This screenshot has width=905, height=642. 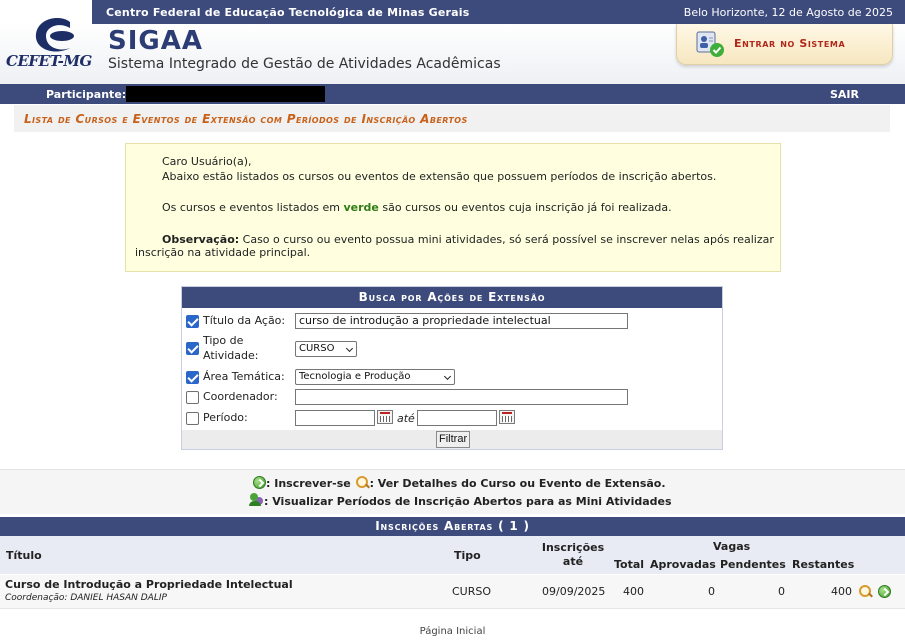 I want to click on login-button: Entrar no Sistema, so click(x=784, y=44).